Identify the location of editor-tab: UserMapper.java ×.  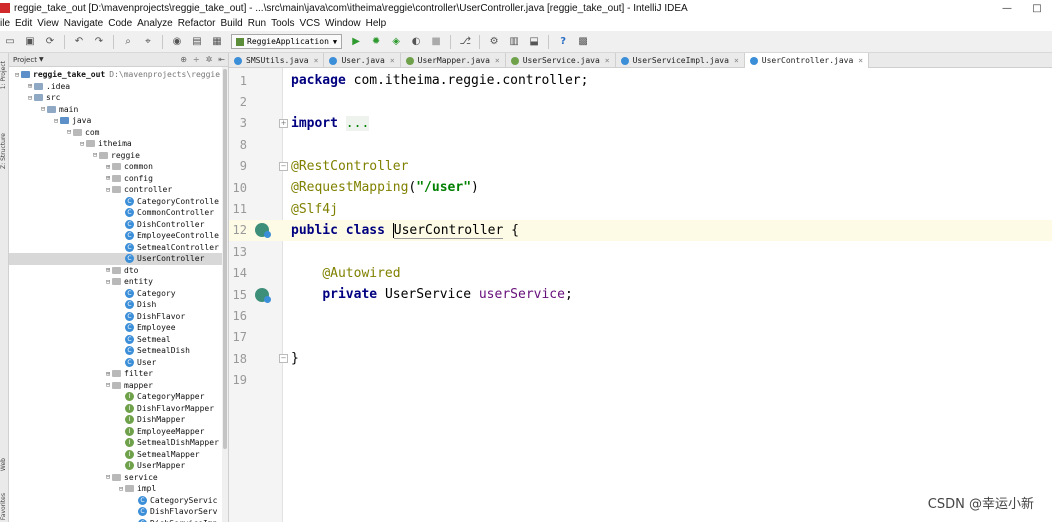
(453, 60).